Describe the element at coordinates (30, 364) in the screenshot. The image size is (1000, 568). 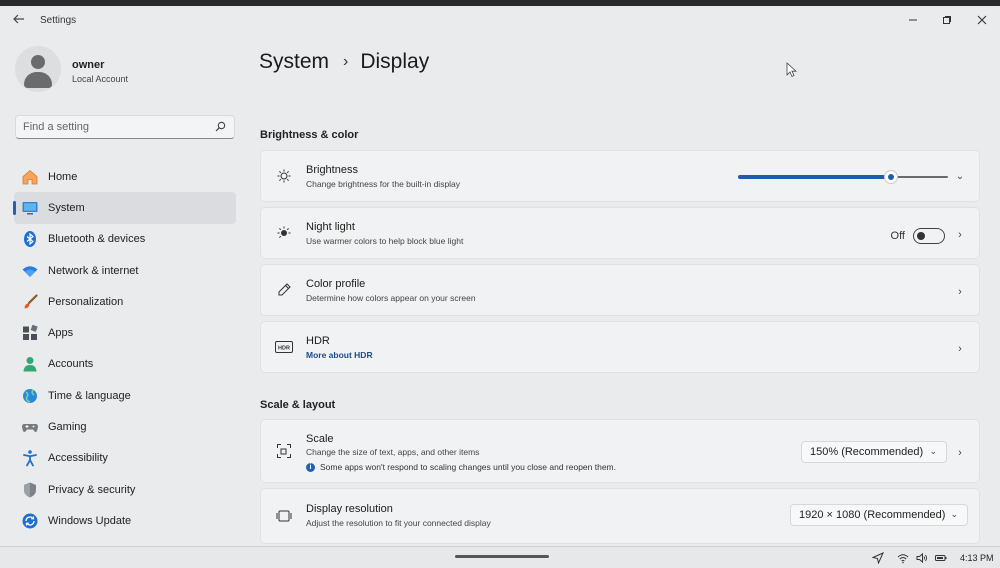
I see `person-icon` at that location.